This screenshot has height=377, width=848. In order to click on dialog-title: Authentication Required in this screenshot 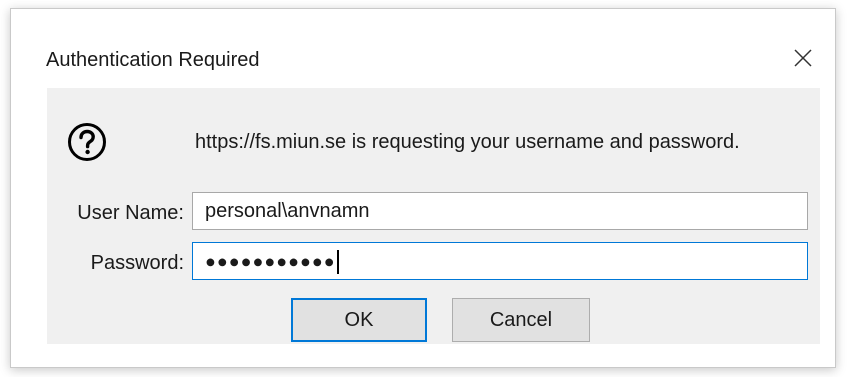, I will do `click(153, 60)`.